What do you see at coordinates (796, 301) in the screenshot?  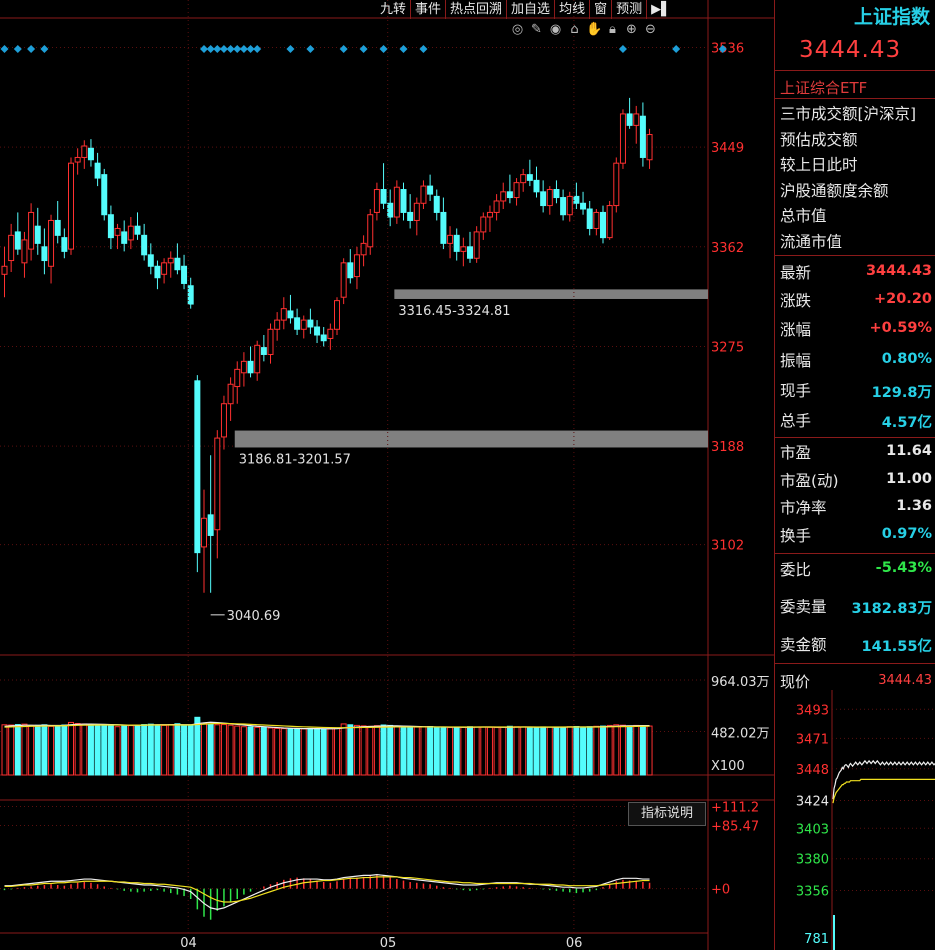 I see `quote-label: 涨跌` at bounding box center [796, 301].